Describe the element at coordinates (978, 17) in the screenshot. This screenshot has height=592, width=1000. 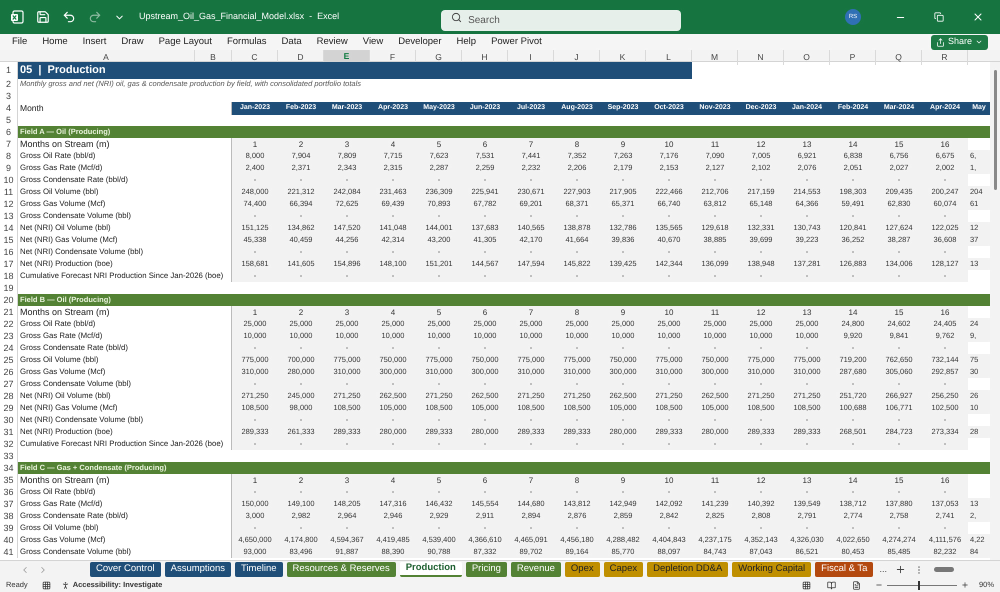
I see `close-icon` at that location.